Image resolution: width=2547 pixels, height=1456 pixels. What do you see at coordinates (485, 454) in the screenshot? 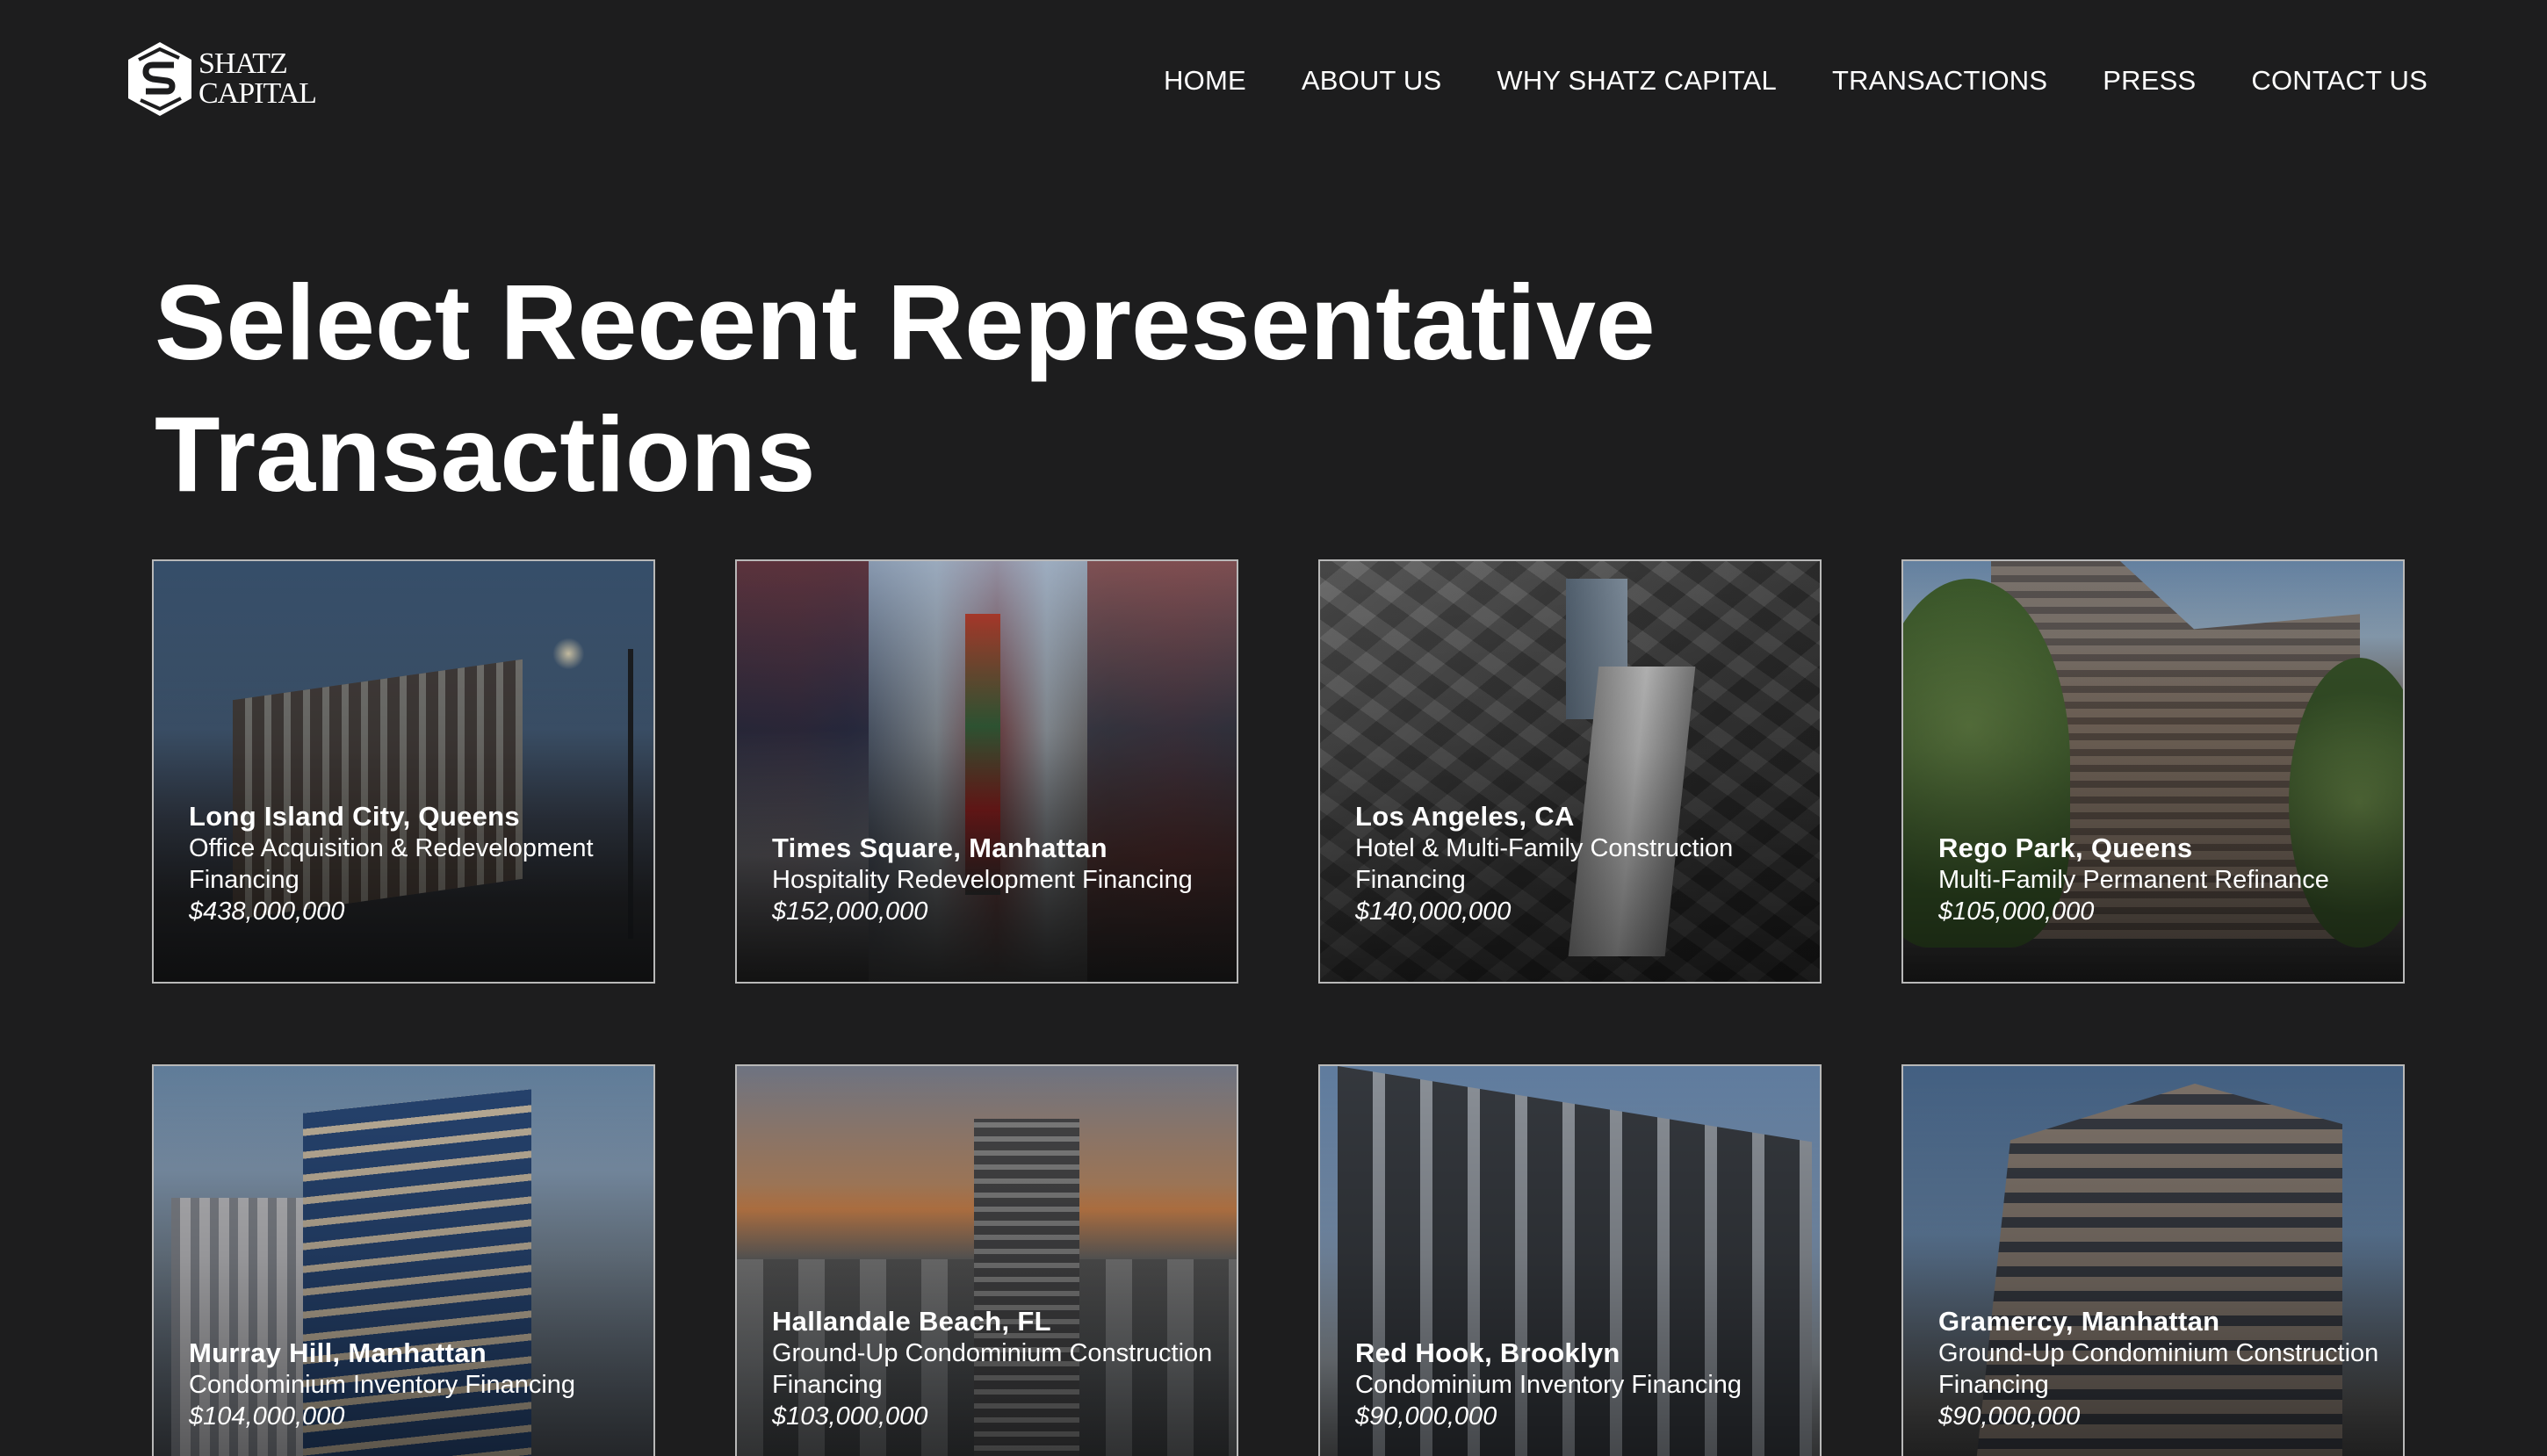
I see `page-title-line2: Transactions` at bounding box center [485, 454].